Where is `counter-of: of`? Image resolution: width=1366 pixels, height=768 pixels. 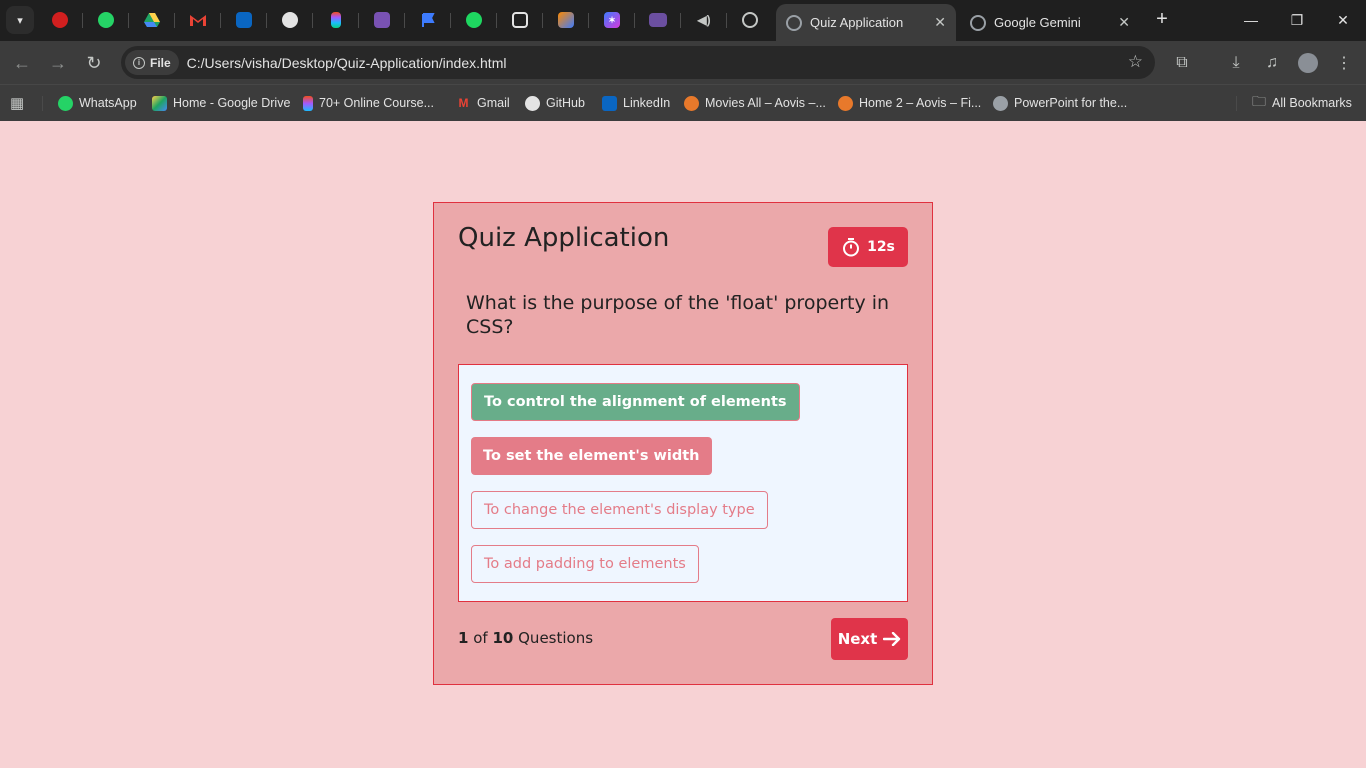
counter-of: of is located at coordinates (480, 638).